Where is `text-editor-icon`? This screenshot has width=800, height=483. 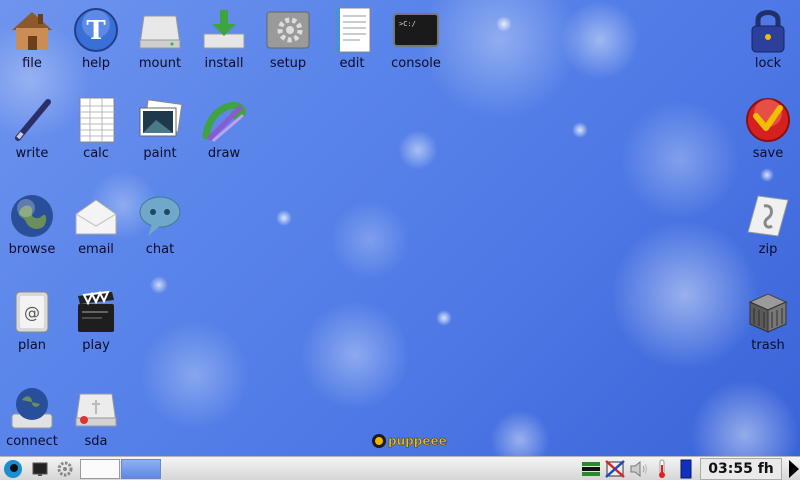
text-editor-icon is located at coordinates (353, 30).